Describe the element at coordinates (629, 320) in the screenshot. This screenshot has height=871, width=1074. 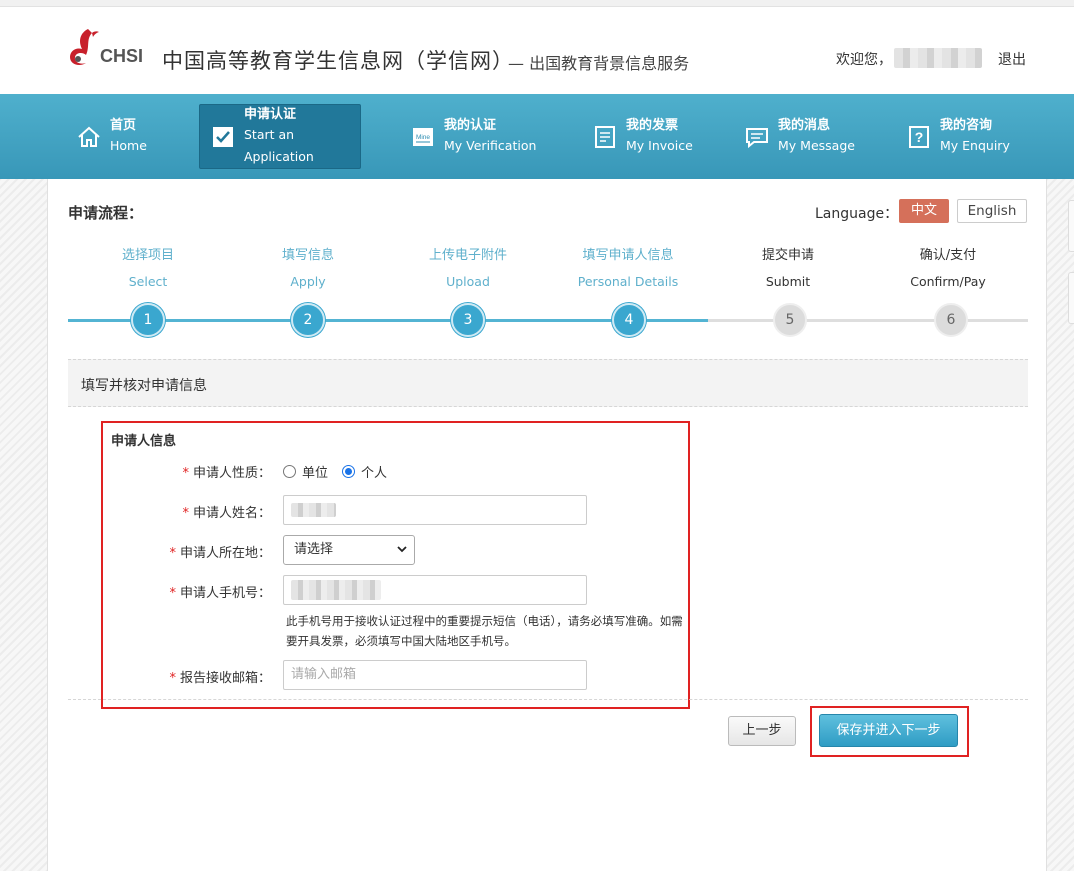
I see `step-circle-4: 4` at that location.